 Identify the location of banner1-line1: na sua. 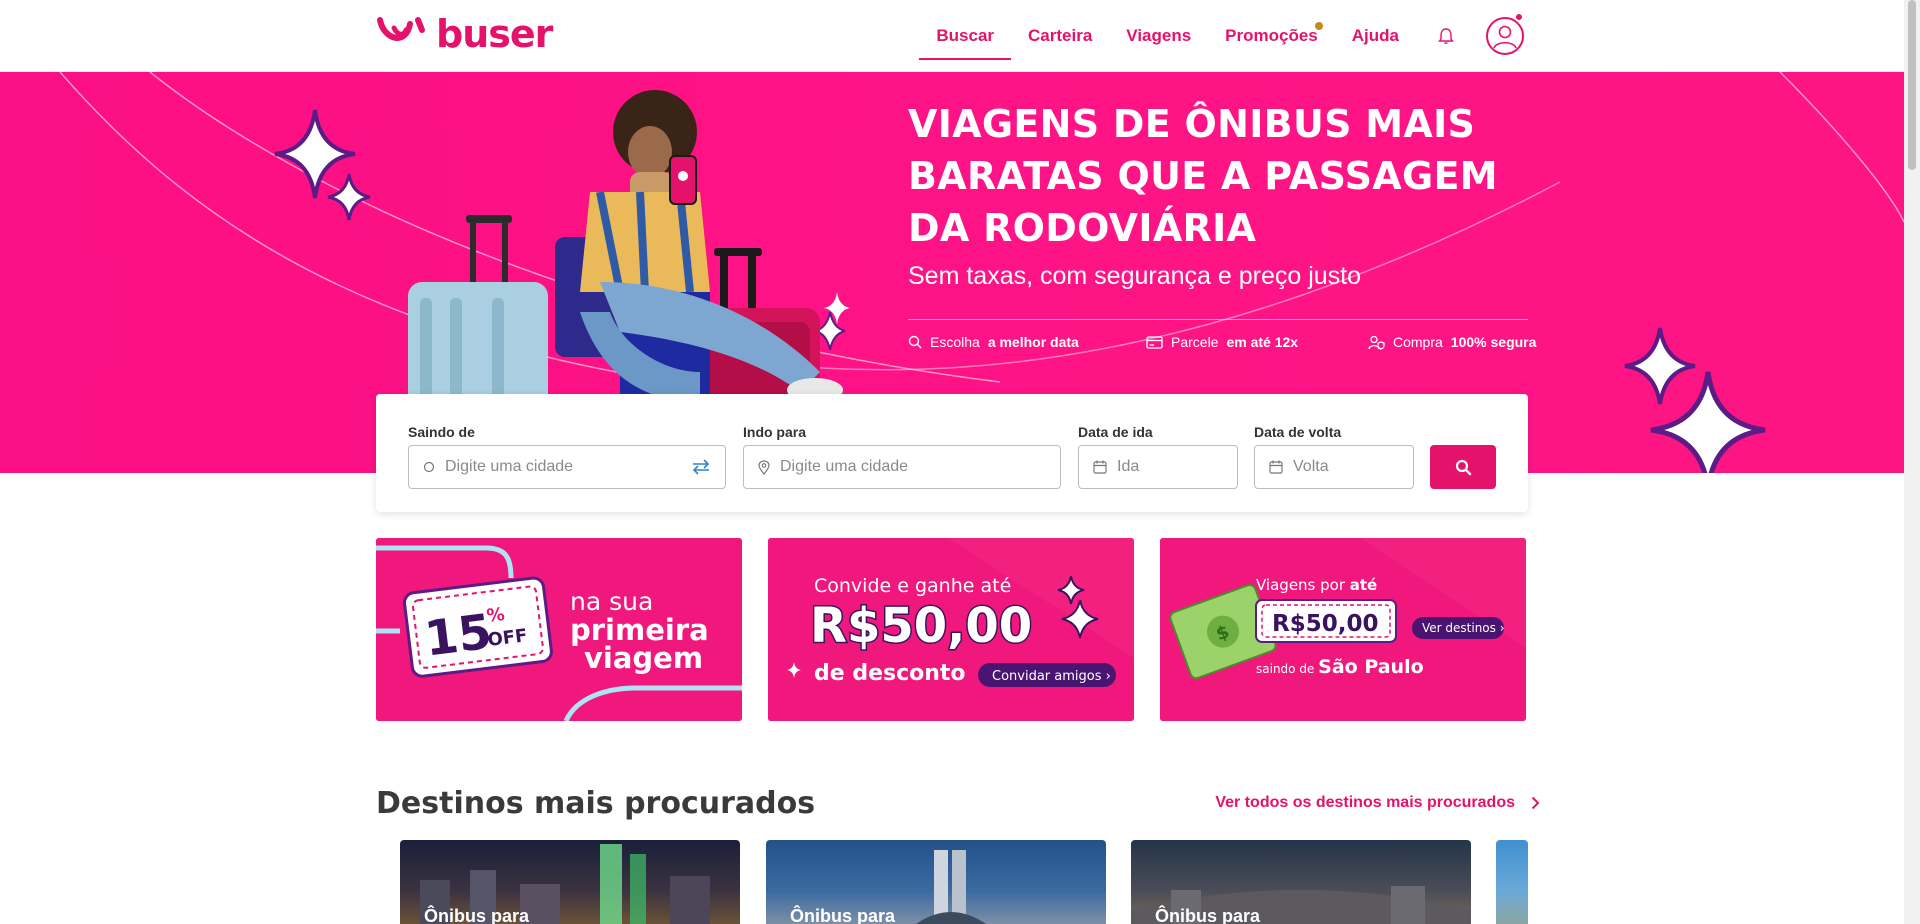
(611, 601).